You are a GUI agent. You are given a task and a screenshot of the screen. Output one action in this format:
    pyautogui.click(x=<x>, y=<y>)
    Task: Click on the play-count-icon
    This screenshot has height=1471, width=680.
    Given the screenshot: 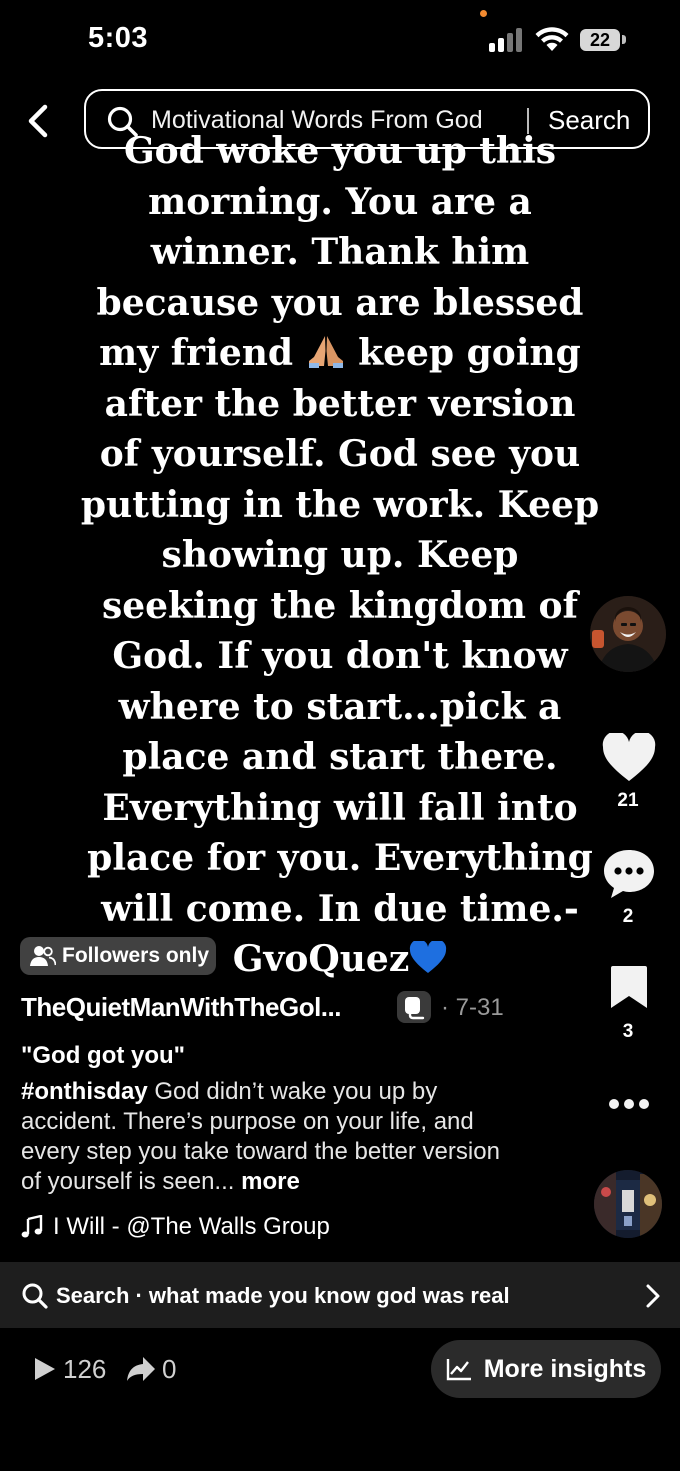 What is the action you would take?
    pyautogui.click(x=45, y=1369)
    